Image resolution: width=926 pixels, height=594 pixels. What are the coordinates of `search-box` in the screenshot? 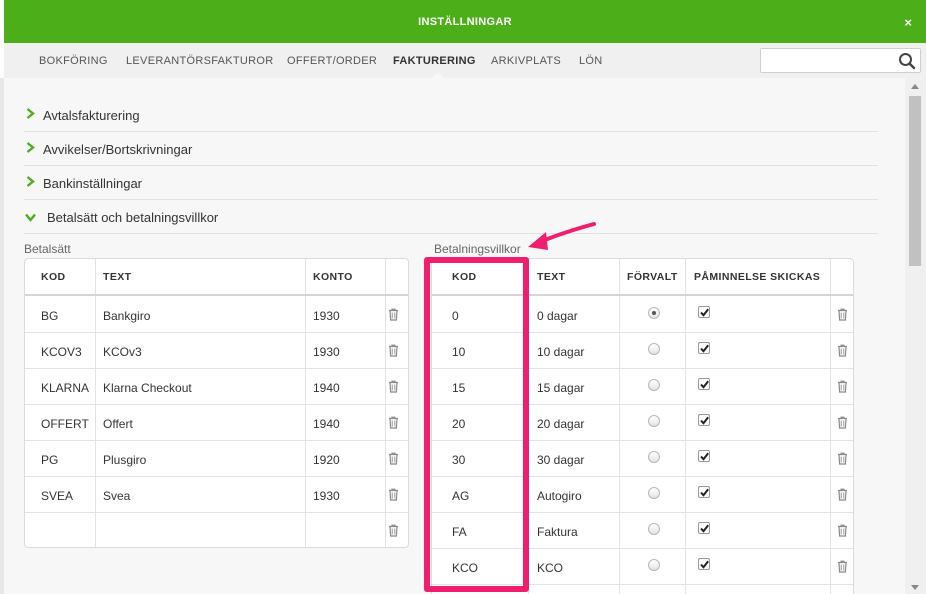 It's located at (840, 60).